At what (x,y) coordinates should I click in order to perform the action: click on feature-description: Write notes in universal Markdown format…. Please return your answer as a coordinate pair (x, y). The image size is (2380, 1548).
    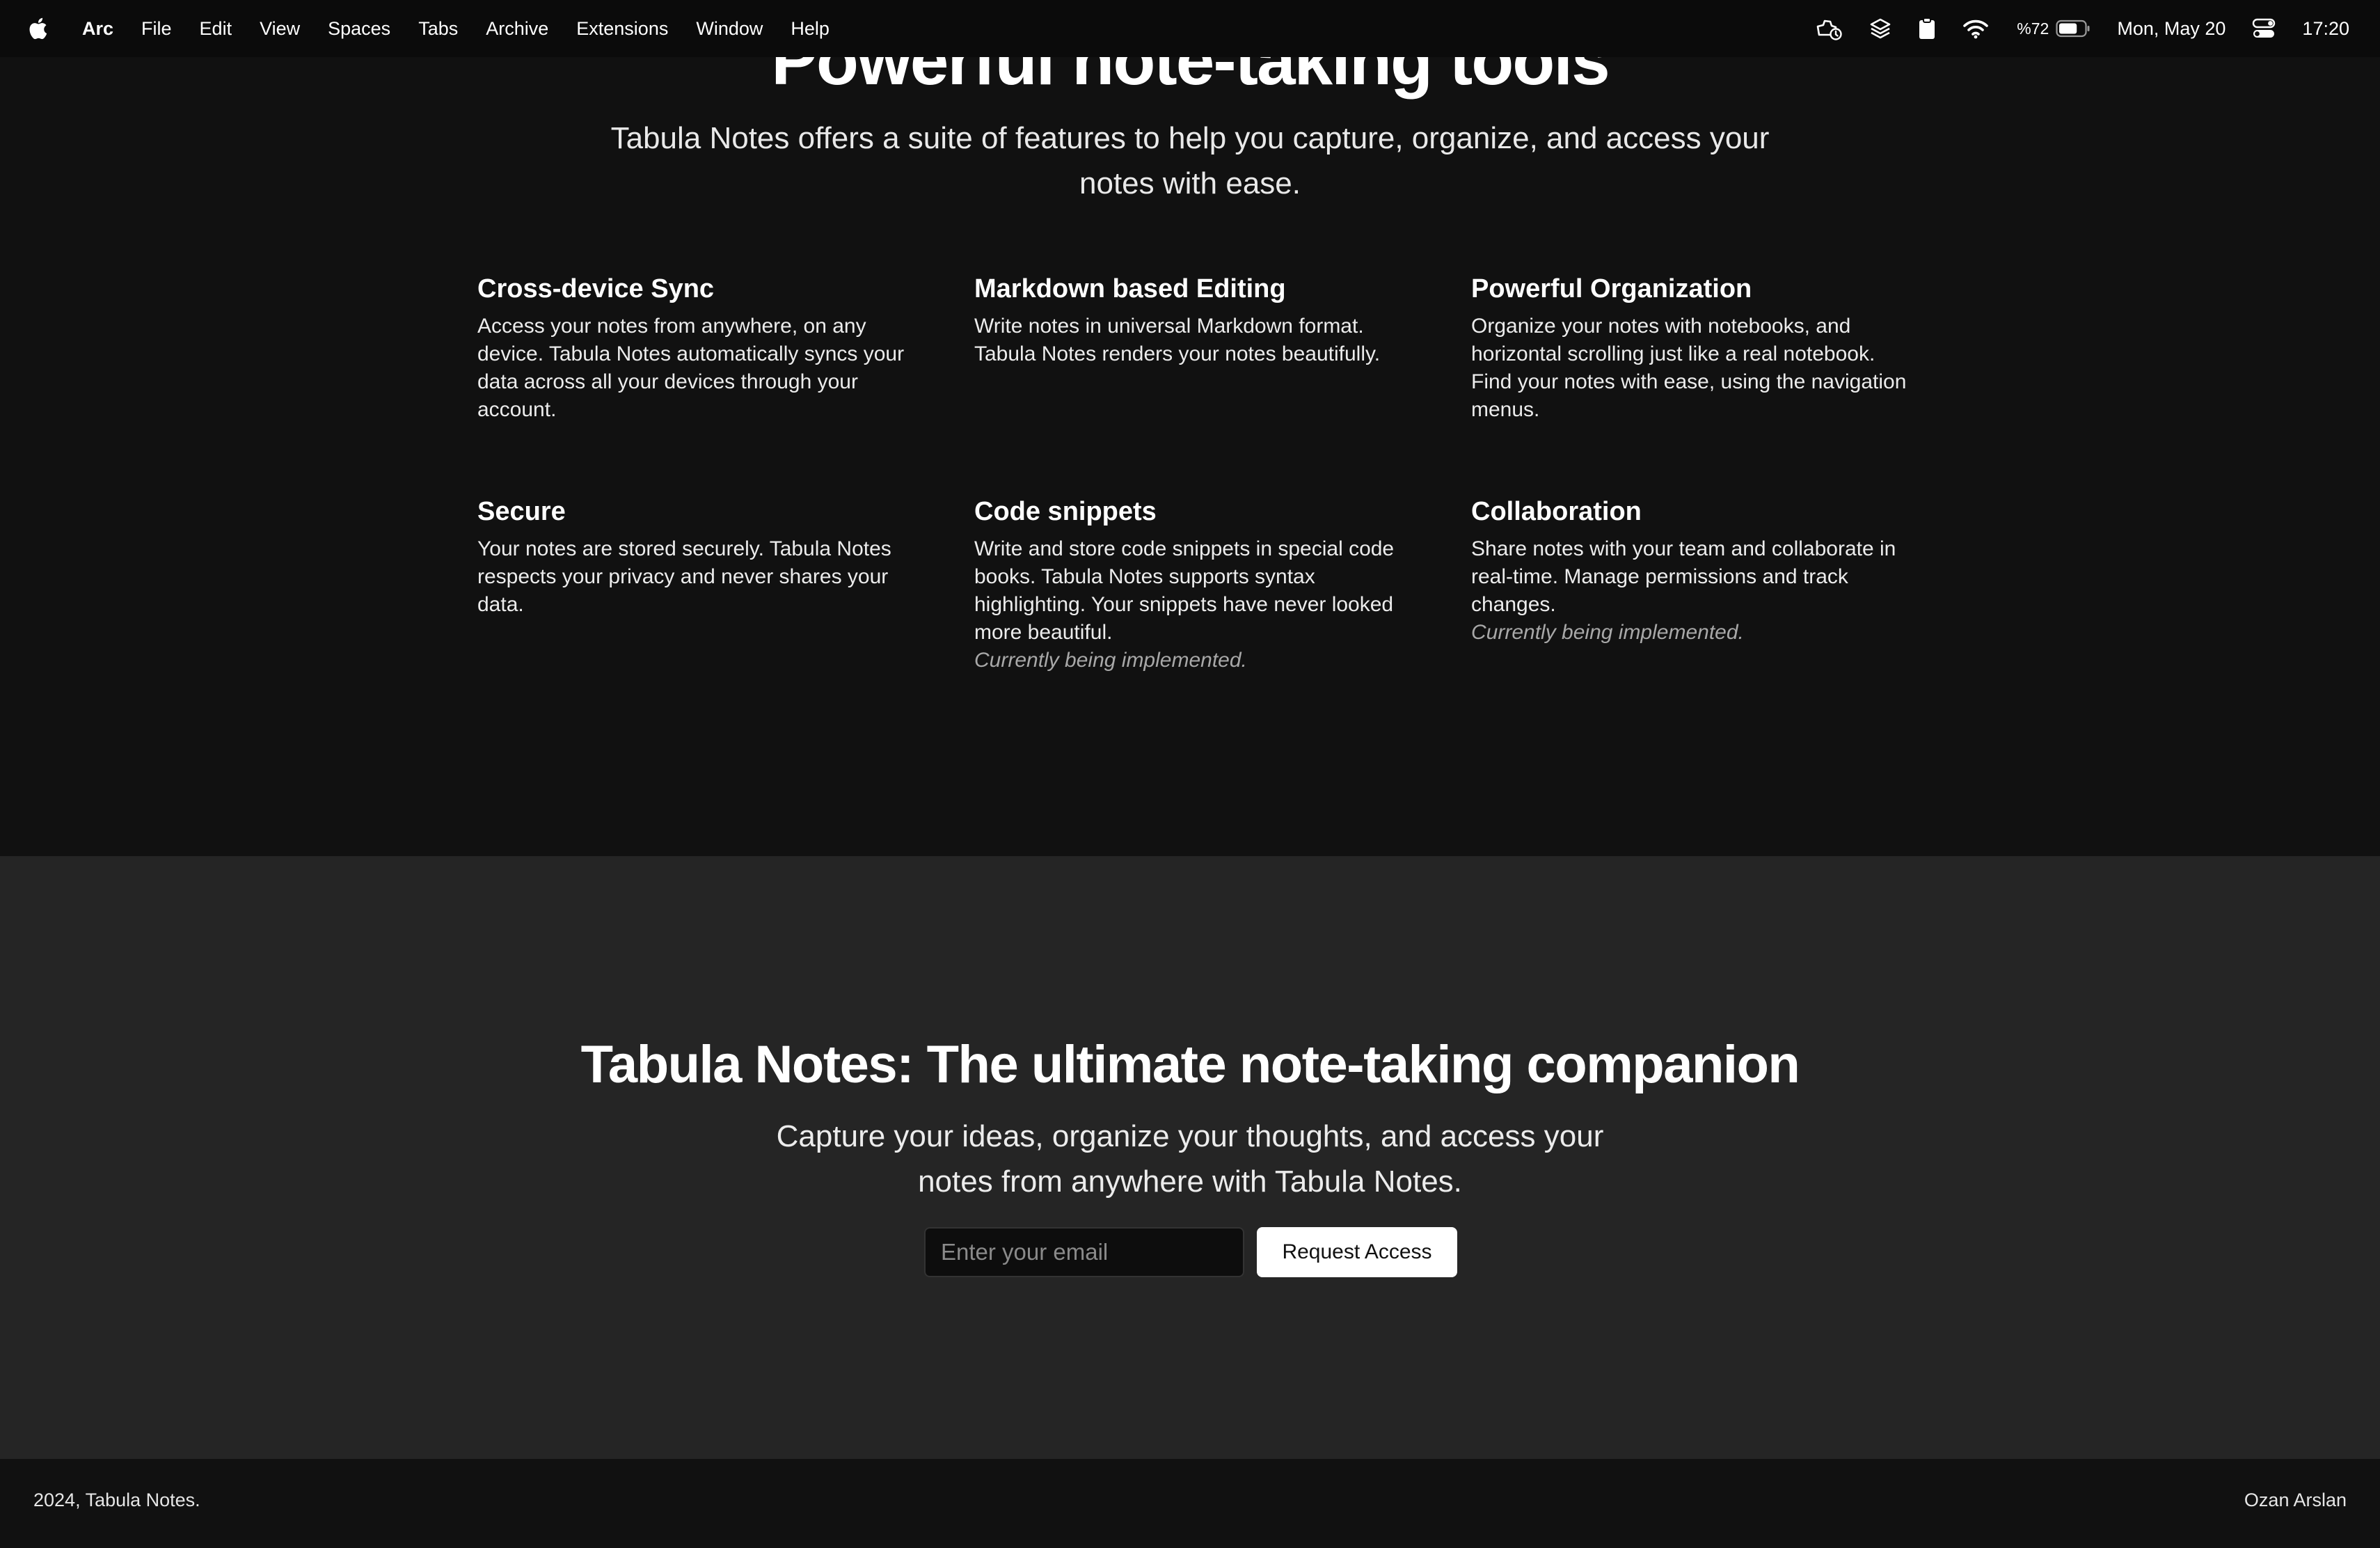
    Looking at the image, I should click on (1177, 340).